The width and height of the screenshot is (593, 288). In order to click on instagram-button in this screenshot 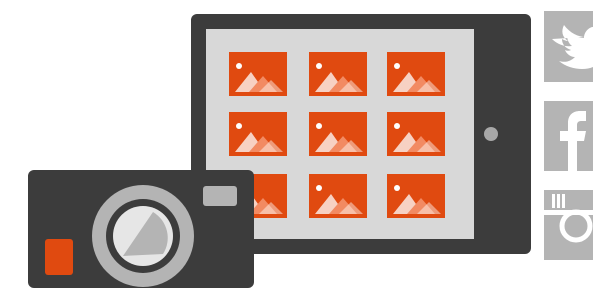, I will do `click(568, 225)`.